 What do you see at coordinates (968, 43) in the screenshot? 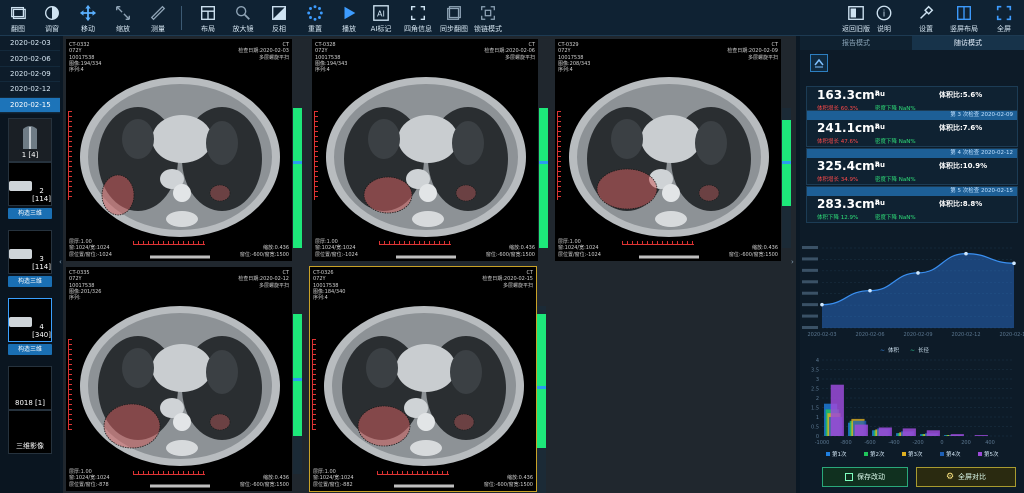
I see `tab-followup-mode: 随访模式` at bounding box center [968, 43].